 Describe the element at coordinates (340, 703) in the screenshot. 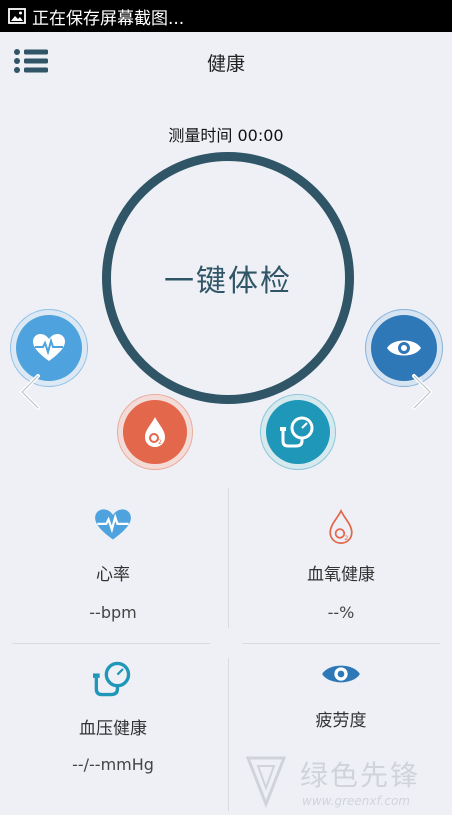

I see `metric-fatigue: 疲劳度` at that location.